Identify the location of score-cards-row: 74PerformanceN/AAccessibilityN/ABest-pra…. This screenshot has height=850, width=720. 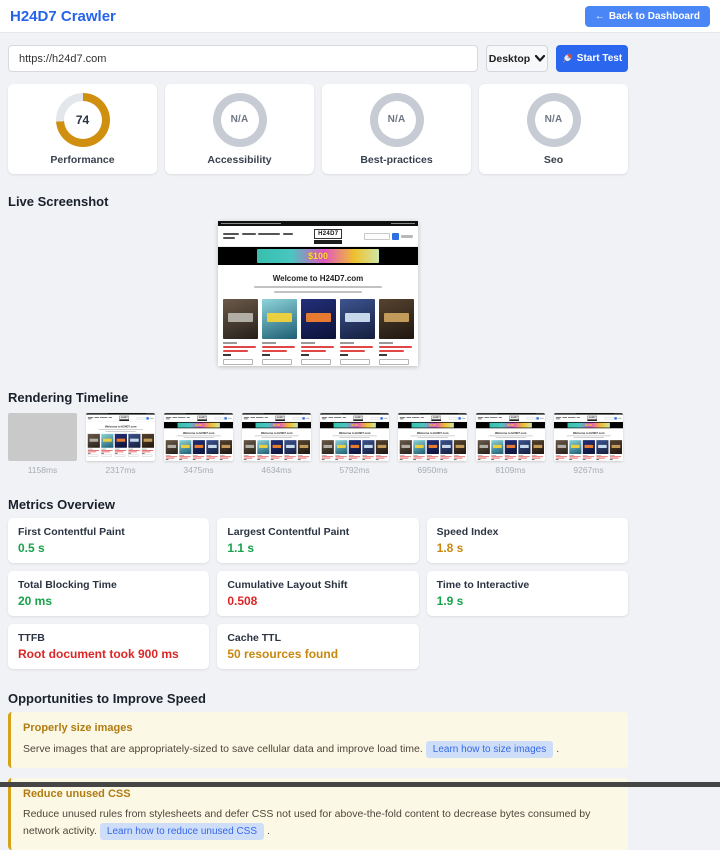
(318, 129).